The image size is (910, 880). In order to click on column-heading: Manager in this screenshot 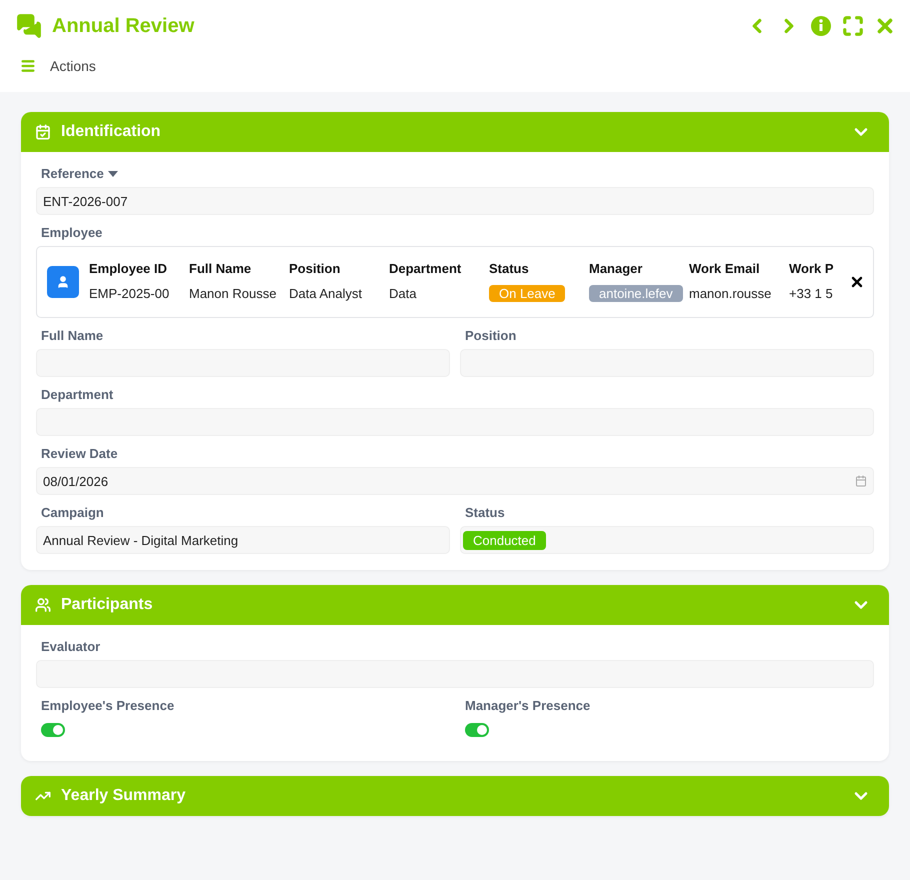, I will do `click(616, 268)`.